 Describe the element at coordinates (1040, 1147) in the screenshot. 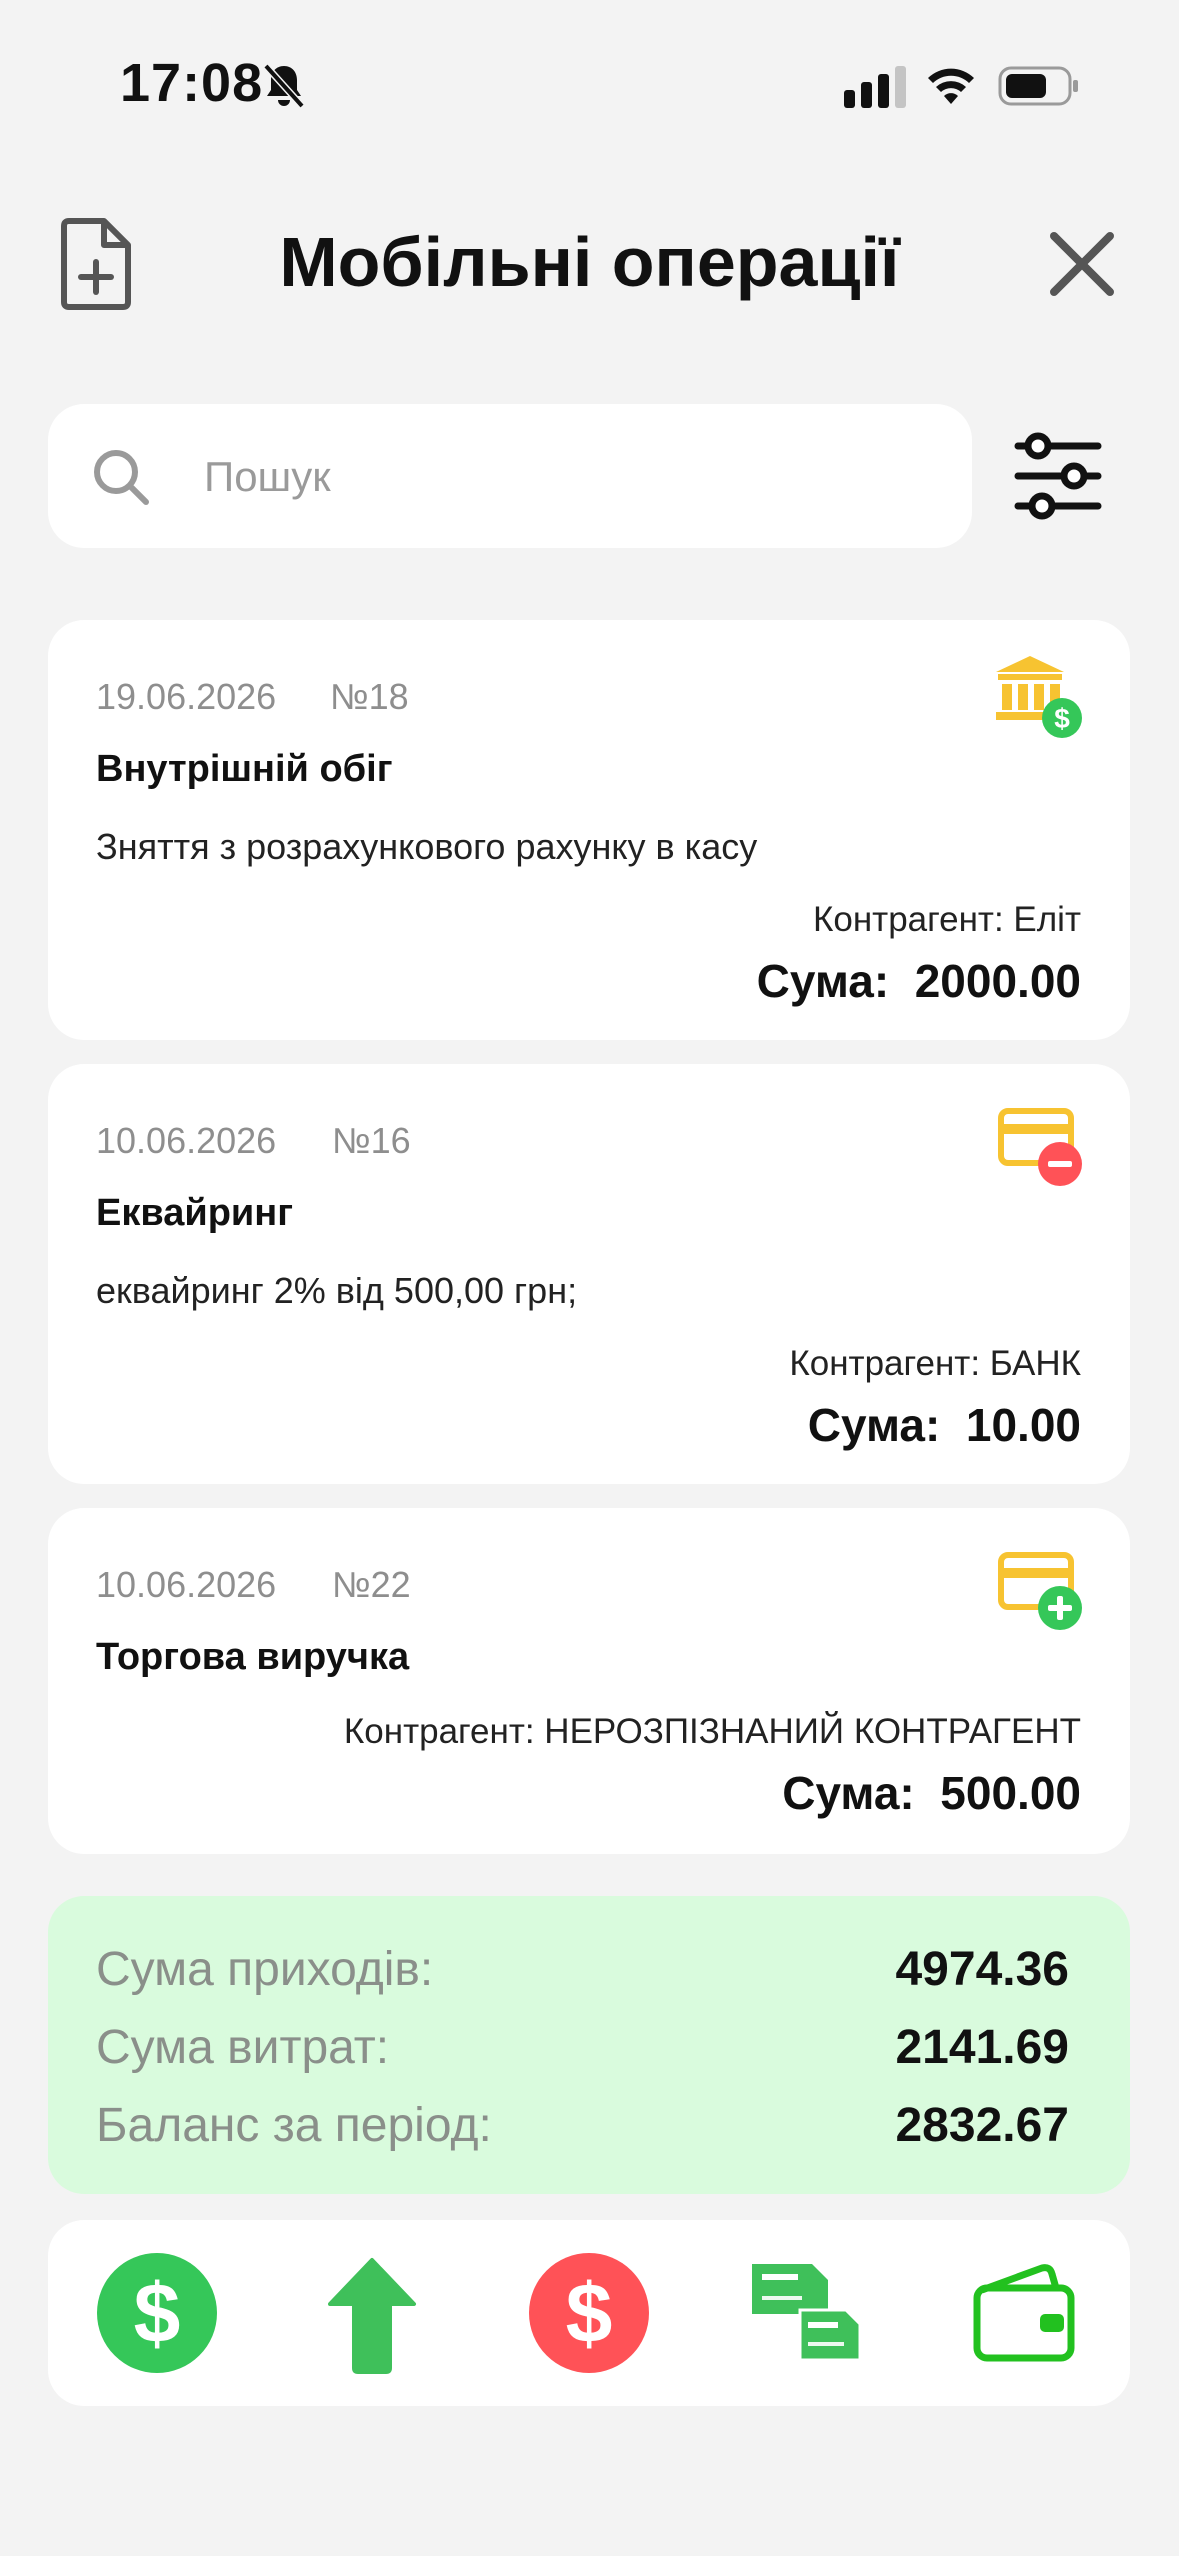

I see `card-minus-icon` at that location.